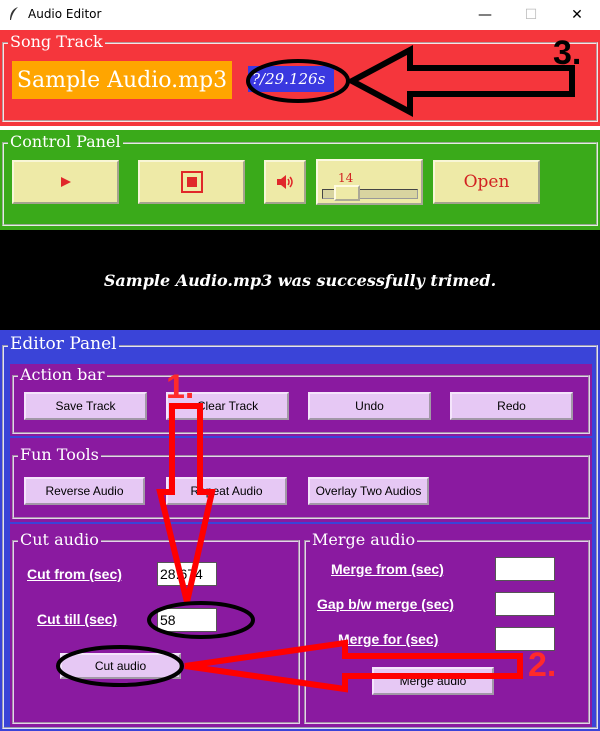  Describe the element at coordinates (59, 454) in the screenshot. I see `fun-tools-legend: Fun Tools` at that location.